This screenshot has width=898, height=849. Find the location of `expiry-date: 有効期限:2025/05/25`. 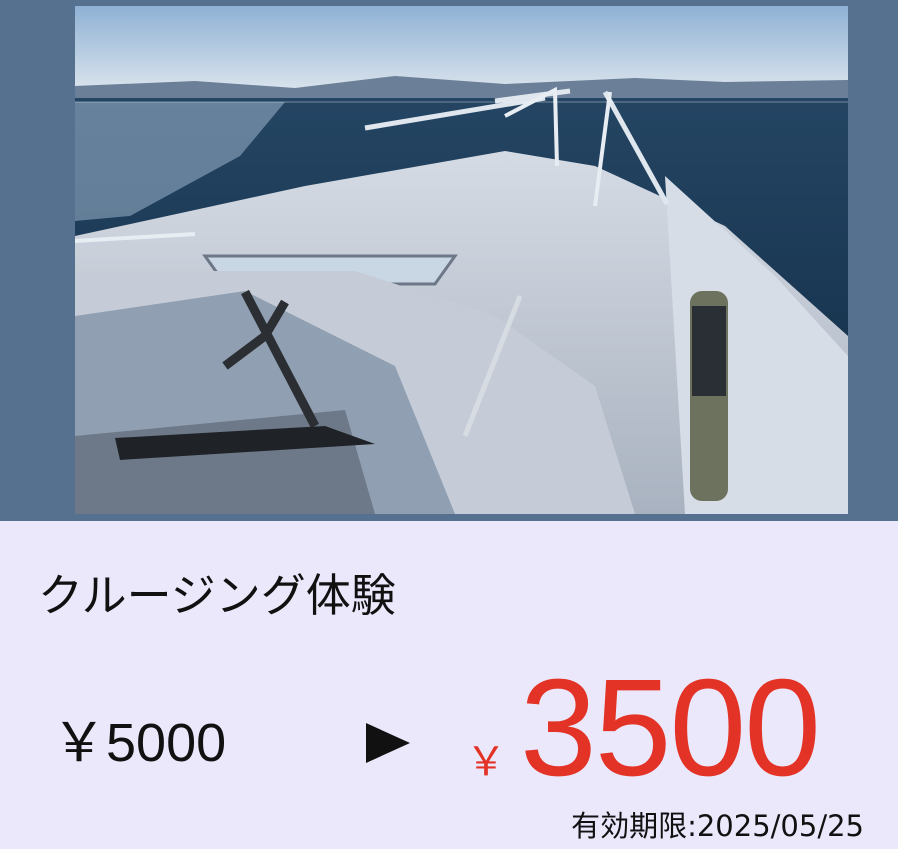

expiry-date: 有効期限:2025/05/25 is located at coordinates (717, 826).